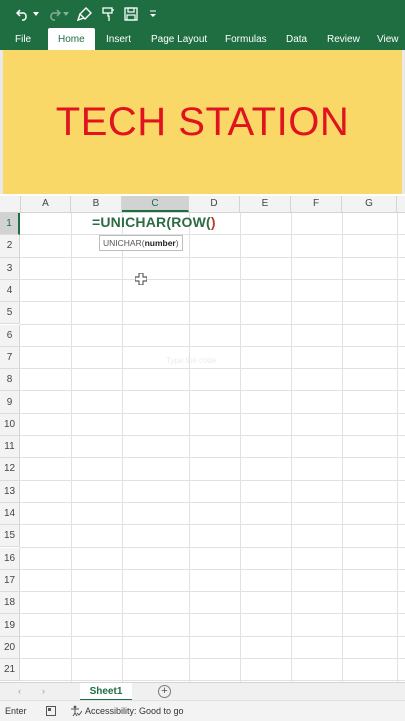  What do you see at coordinates (10, 469) in the screenshot?
I see `row-header-12: 12` at bounding box center [10, 469].